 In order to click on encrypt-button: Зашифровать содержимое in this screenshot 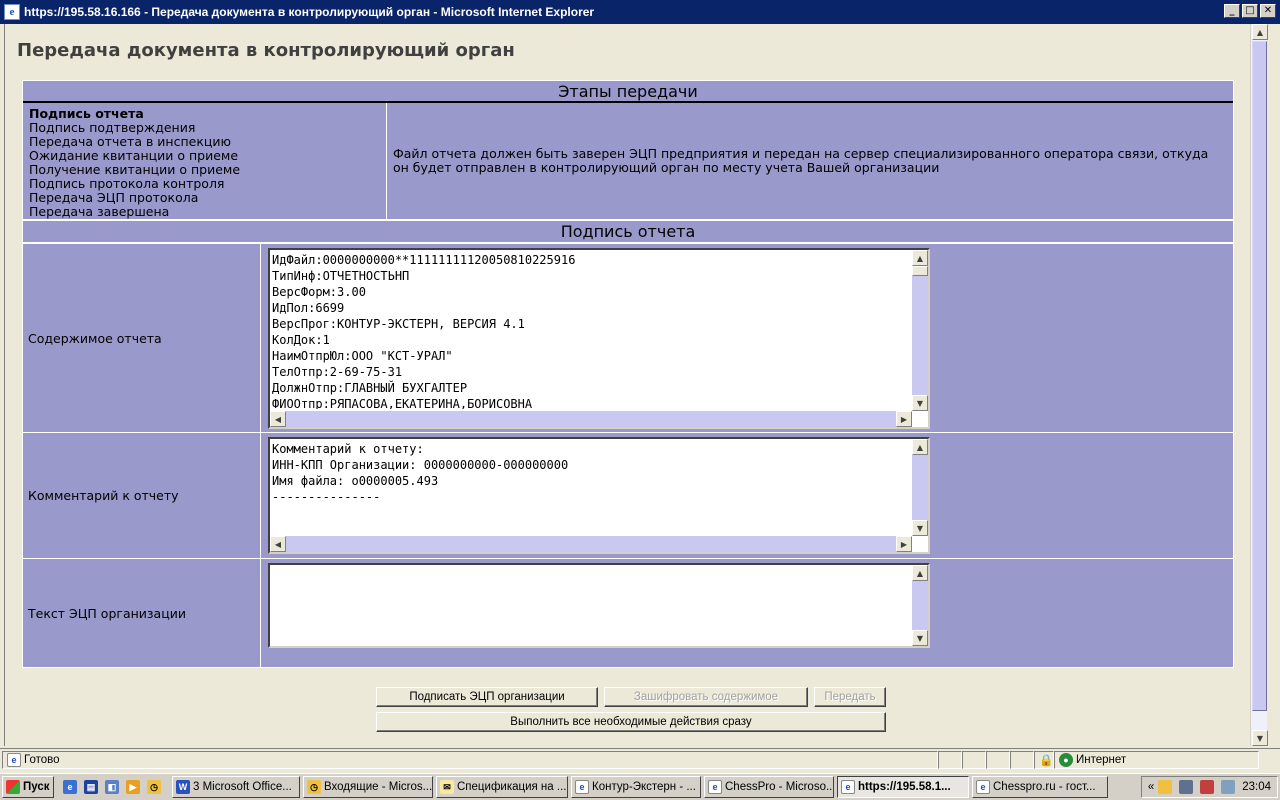, I will do `click(706, 697)`.